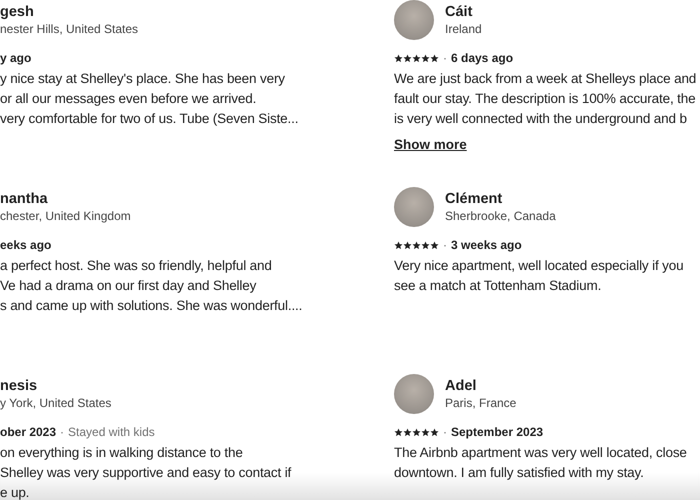 The image size is (700, 500). What do you see at coordinates (546, 99) in the screenshot?
I see `review-text: We are just back from a week at Shelleys place and fault our stay. The description is 100% accurate, the is very well connected with the underground and b` at bounding box center [546, 99].